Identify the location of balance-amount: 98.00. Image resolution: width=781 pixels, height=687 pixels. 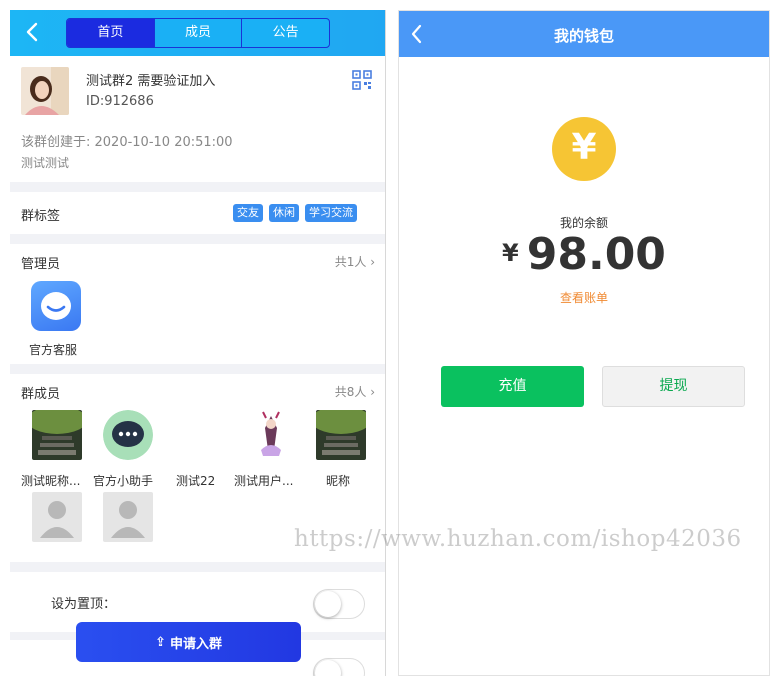
(596, 254).